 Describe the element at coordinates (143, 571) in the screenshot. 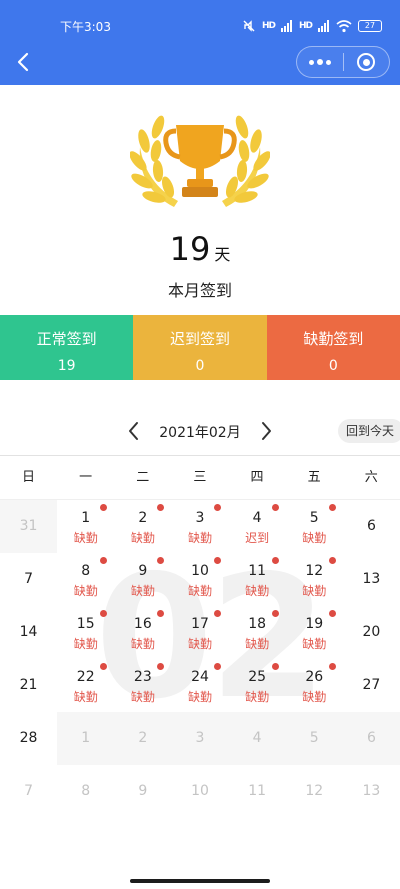

I see `calendar-day-number: 9` at that location.